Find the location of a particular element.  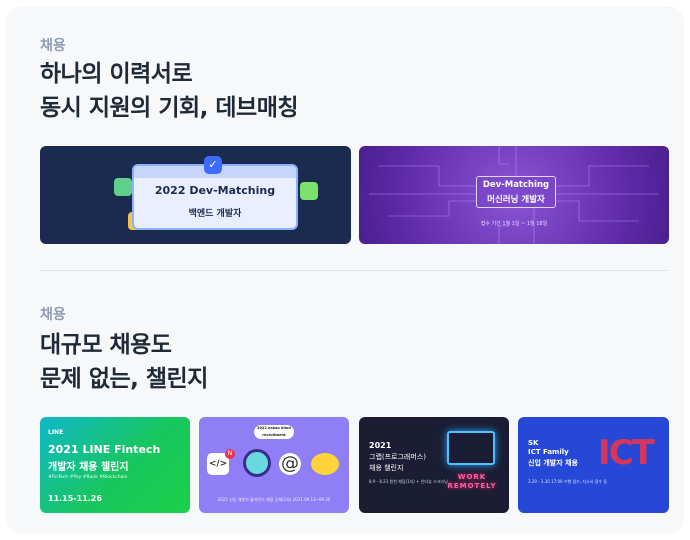

chat-bubble-icon is located at coordinates (325, 464).